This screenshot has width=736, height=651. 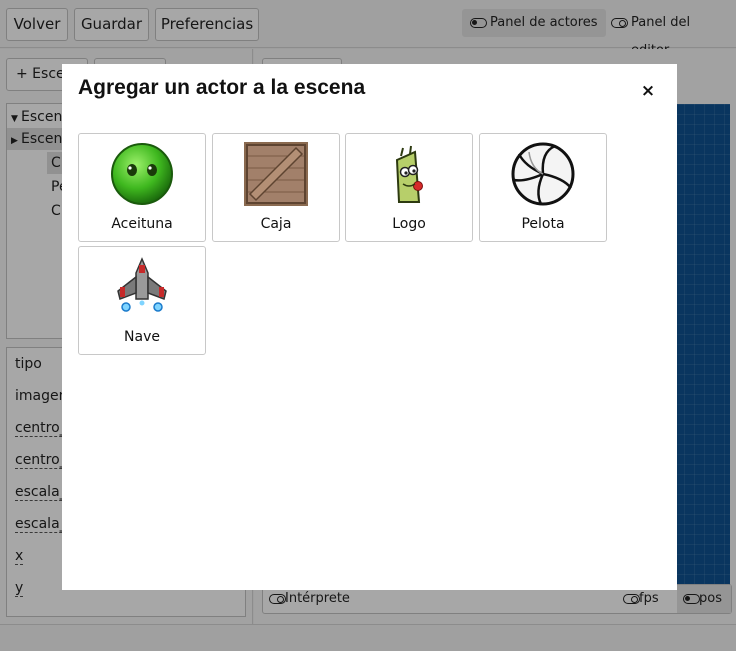 I want to click on olive-icon, so click(x=142, y=174).